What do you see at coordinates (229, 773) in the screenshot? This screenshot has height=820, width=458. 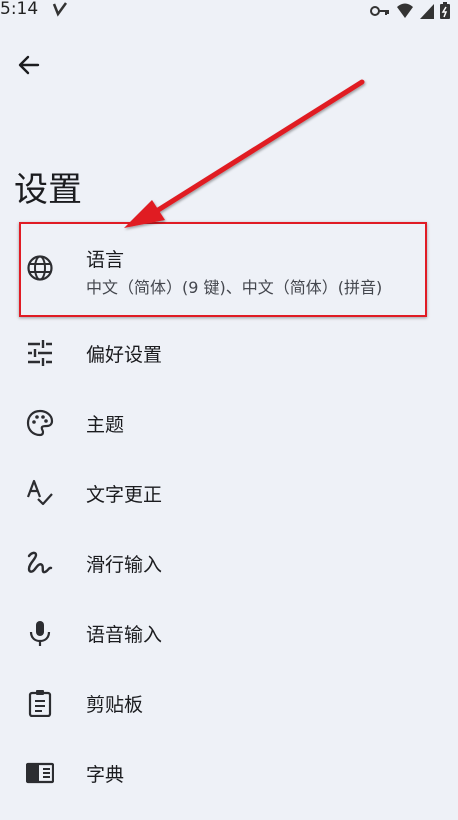 I see `settings-item-dictionary: 字典` at bounding box center [229, 773].